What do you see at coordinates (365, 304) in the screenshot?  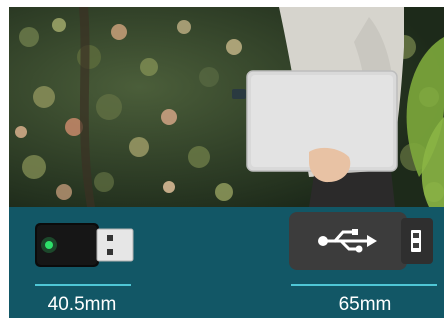 I see `standard-size-label: 65mm` at bounding box center [365, 304].